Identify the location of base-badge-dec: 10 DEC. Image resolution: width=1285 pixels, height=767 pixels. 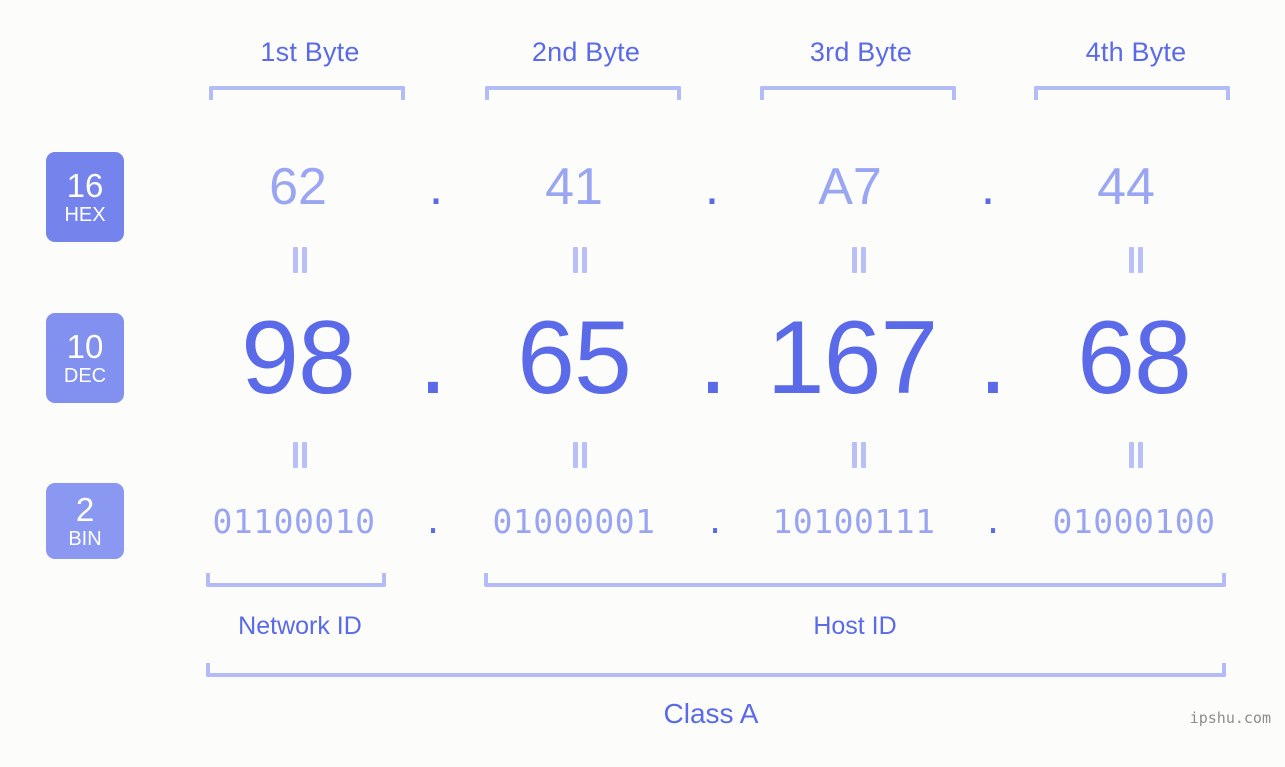
(85, 358).